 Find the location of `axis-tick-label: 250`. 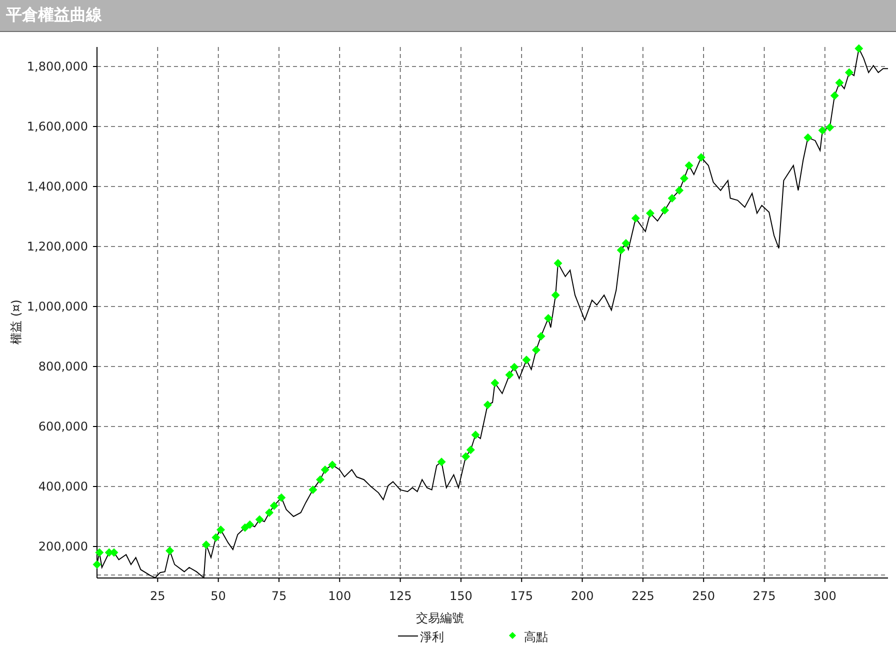

axis-tick-label: 250 is located at coordinates (704, 596).